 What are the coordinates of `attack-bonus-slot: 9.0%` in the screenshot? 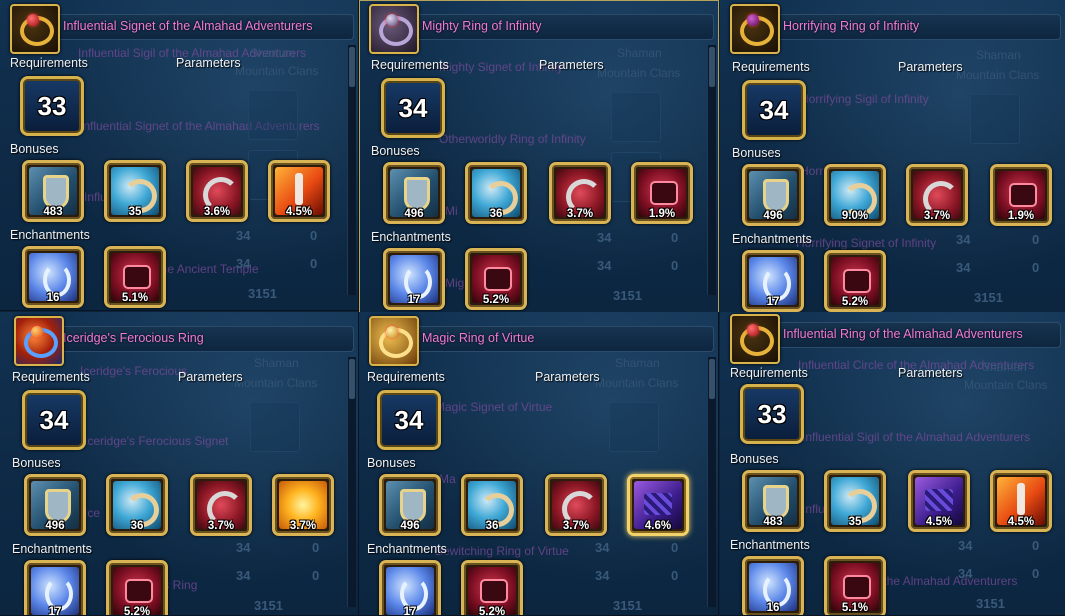 It's located at (855, 195).